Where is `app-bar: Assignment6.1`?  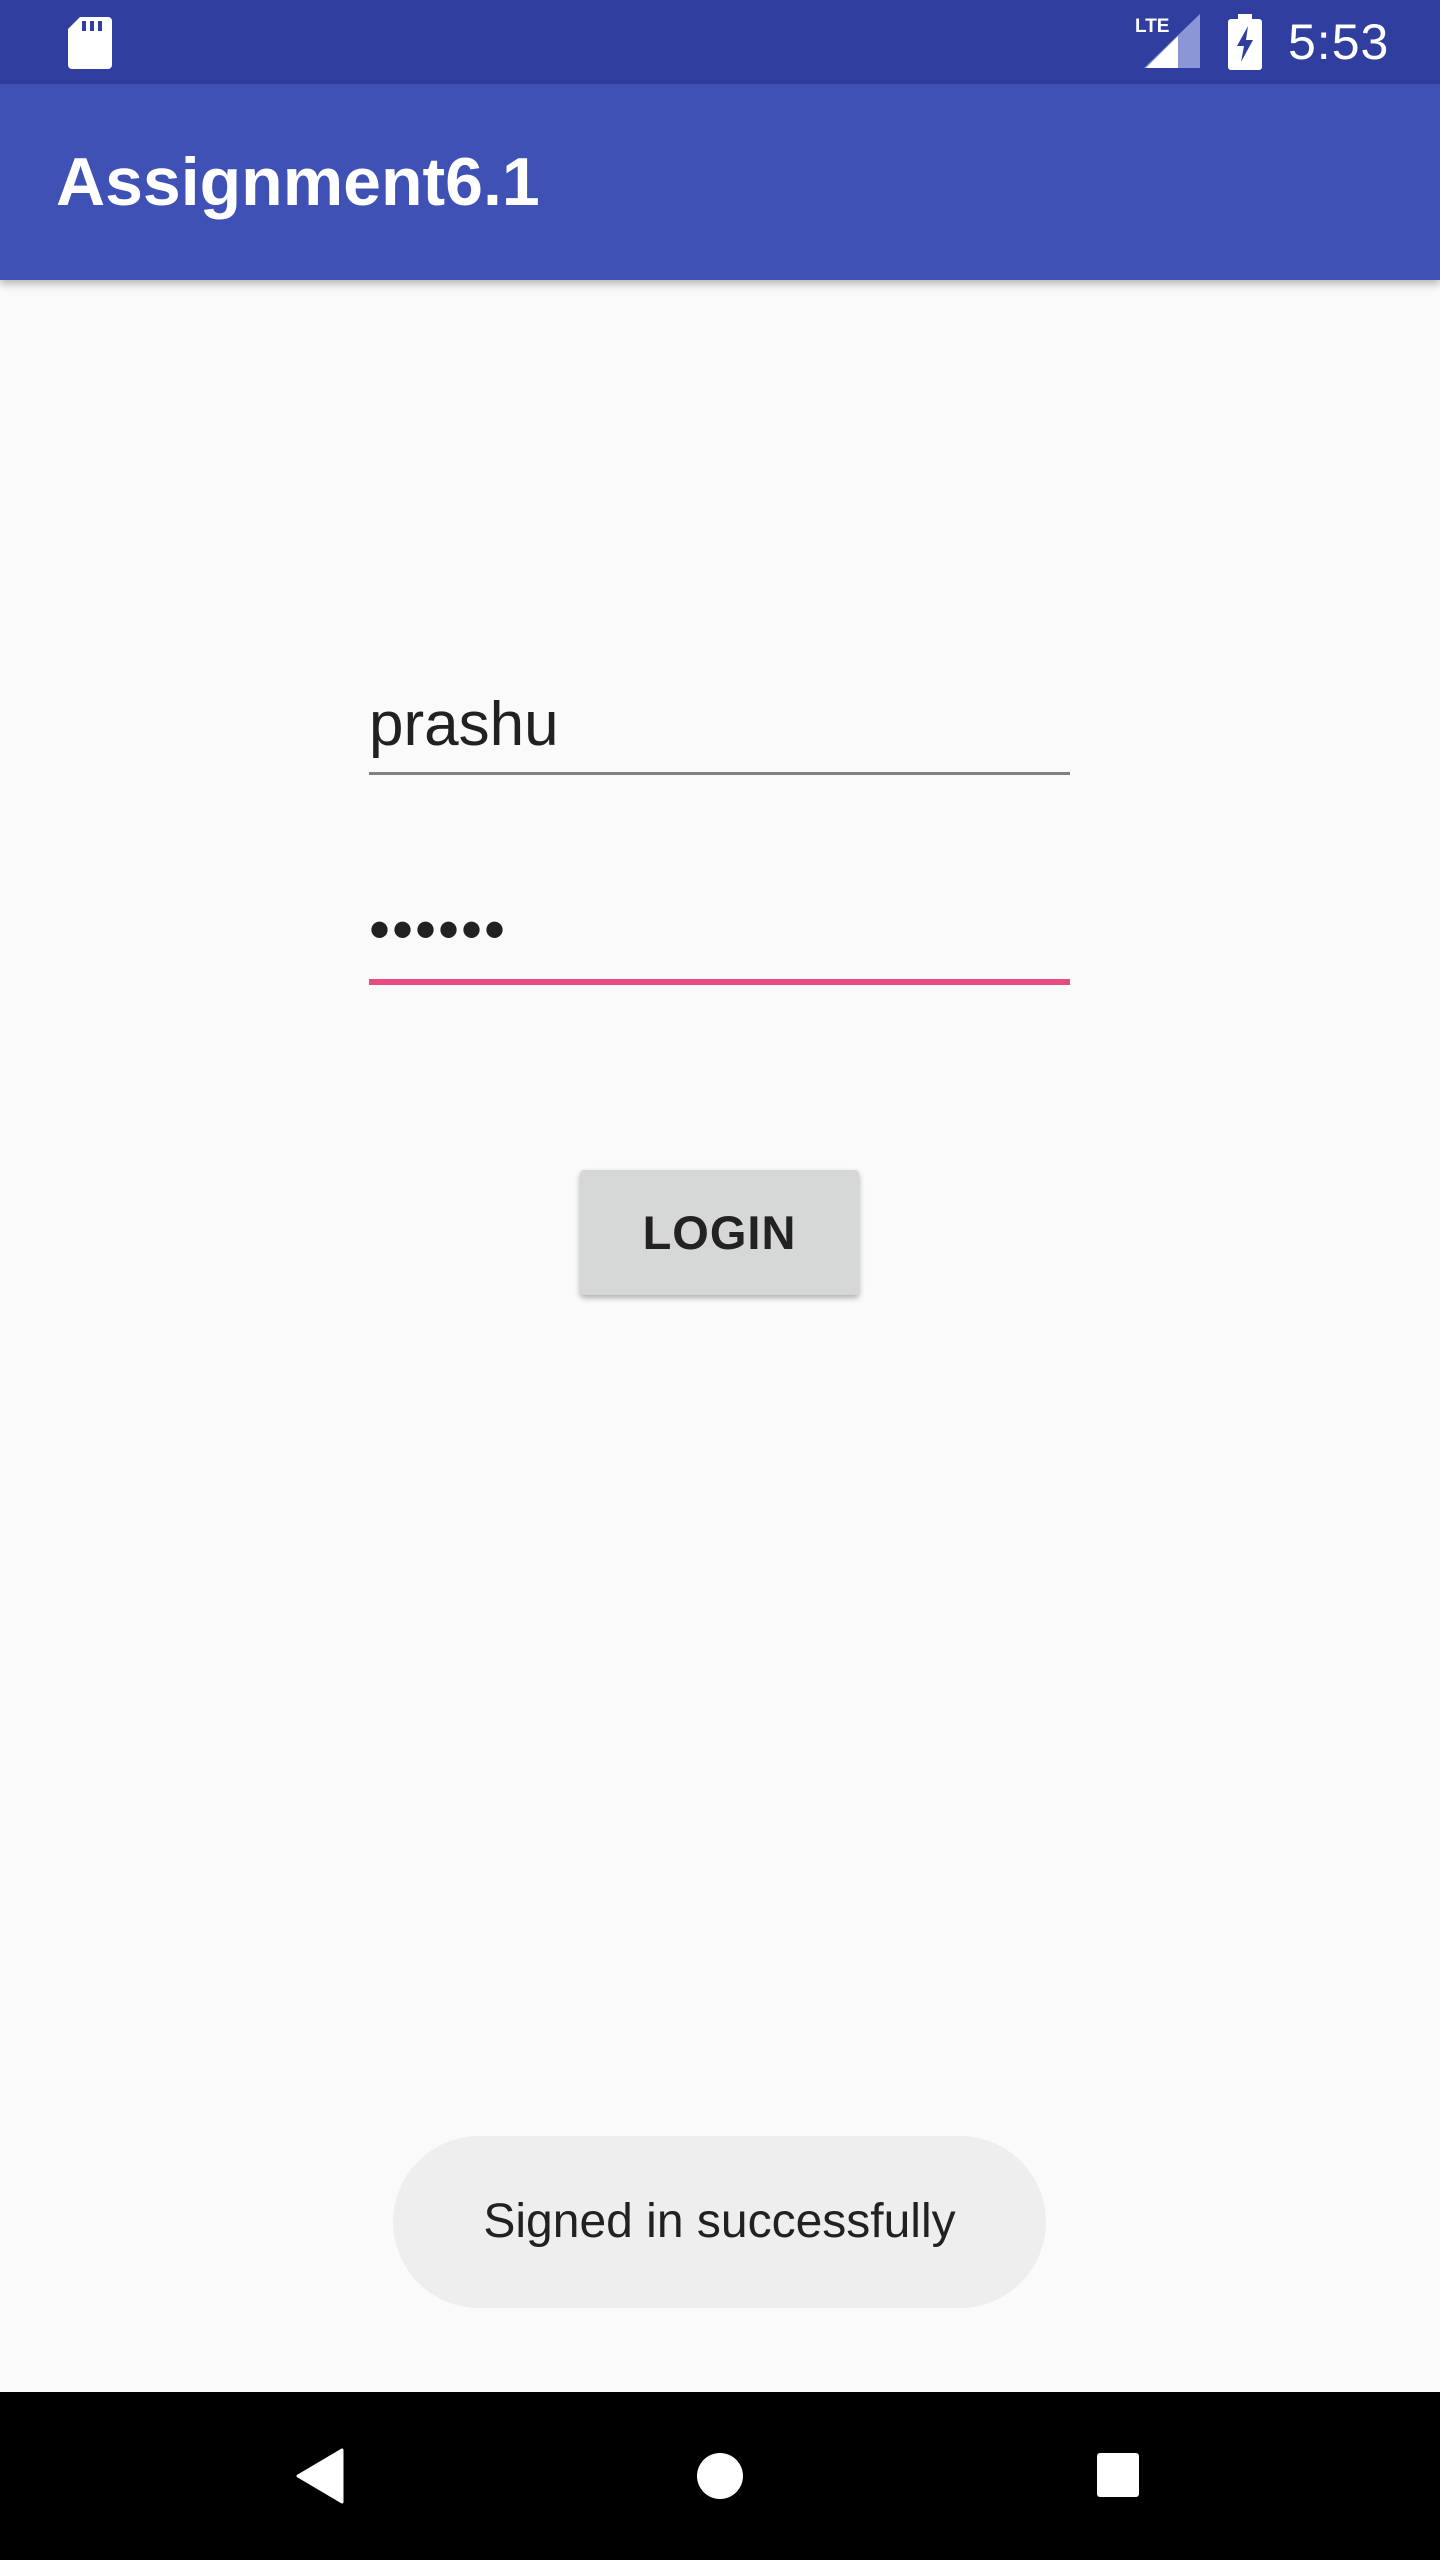
app-bar: Assignment6.1 is located at coordinates (720, 182).